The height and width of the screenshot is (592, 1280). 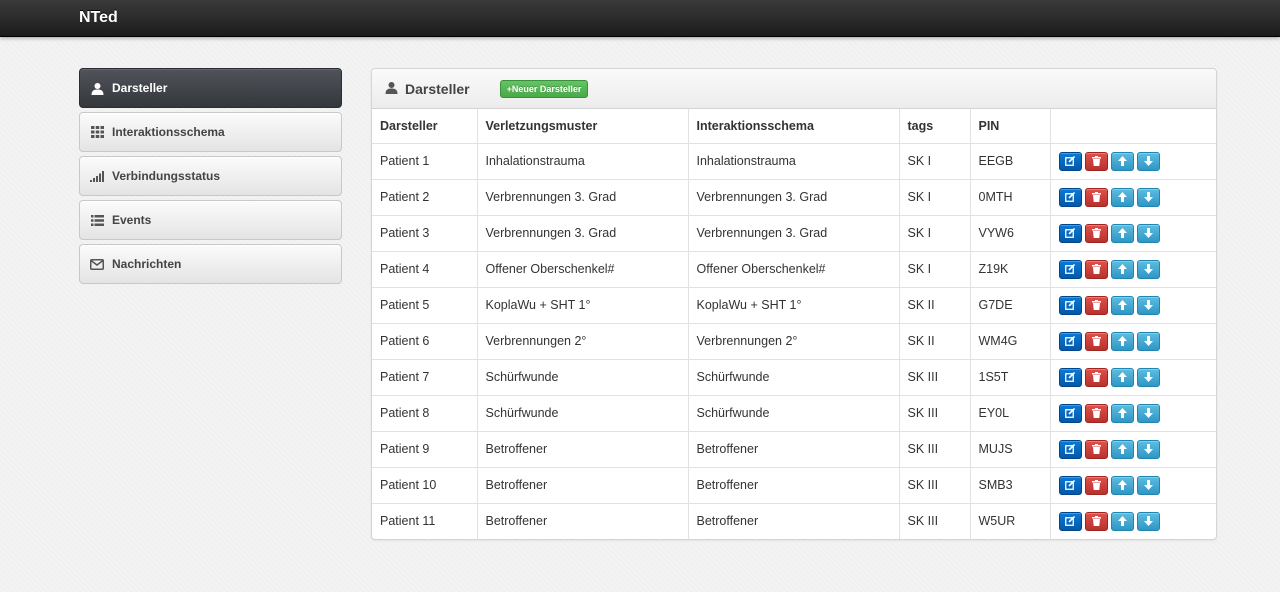 What do you see at coordinates (1010, 126) in the screenshot?
I see `column-header-pin: PIN` at bounding box center [1010, 126].